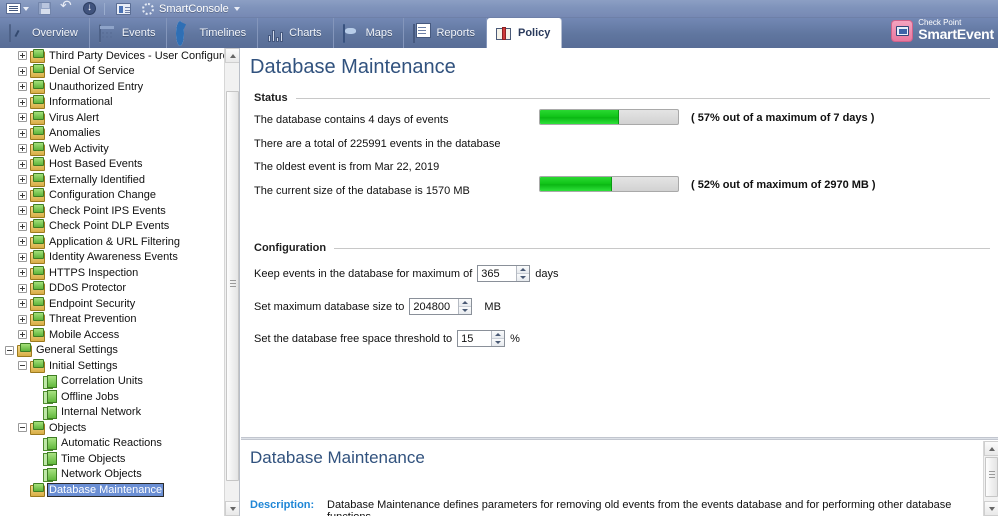 Image resolution: width=998 pixels, height=516 pixels. What do you see at coordinates (129, 33) in the screenshot?
I see `tab-events: Events` at bounding box center [129, 33].